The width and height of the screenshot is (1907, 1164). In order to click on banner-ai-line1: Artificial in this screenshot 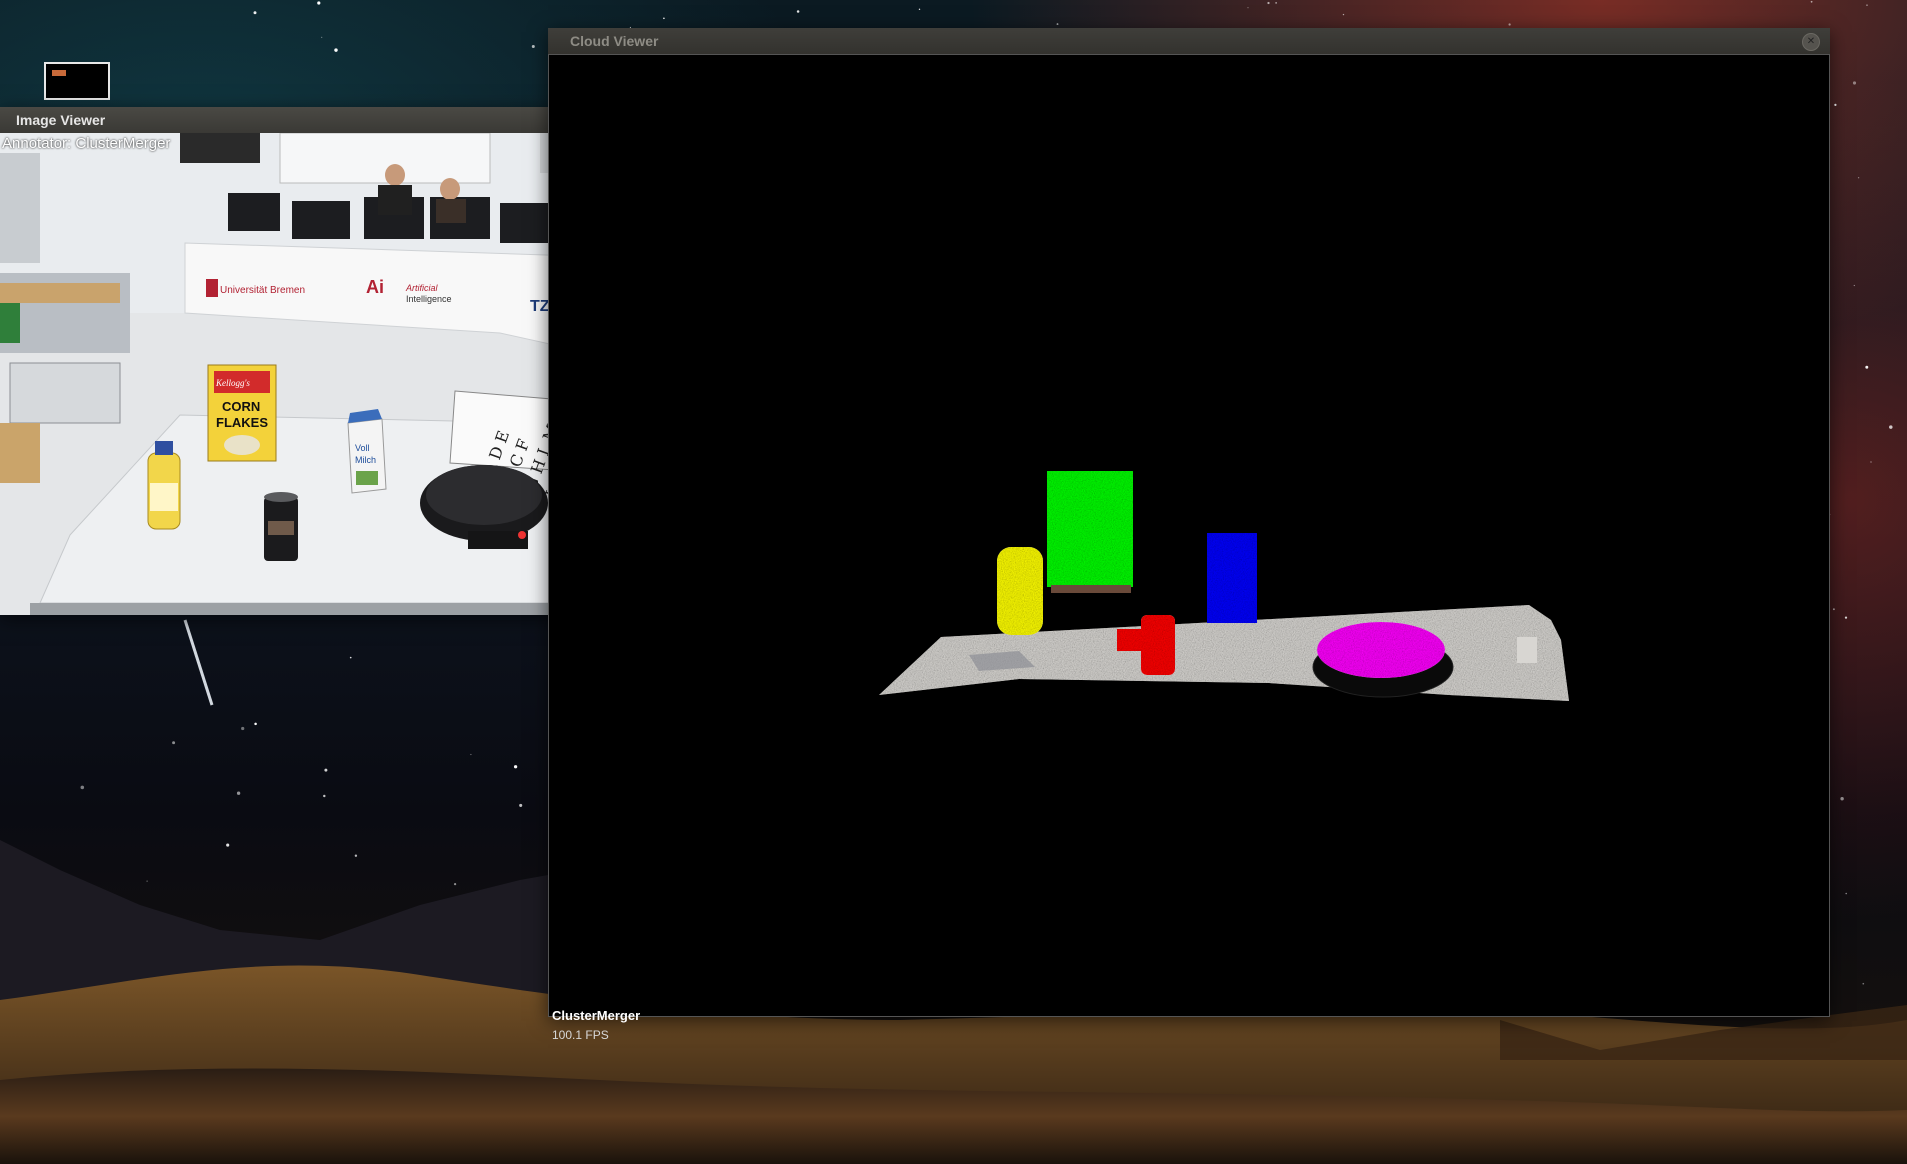, I will do `click(422, 288)`.